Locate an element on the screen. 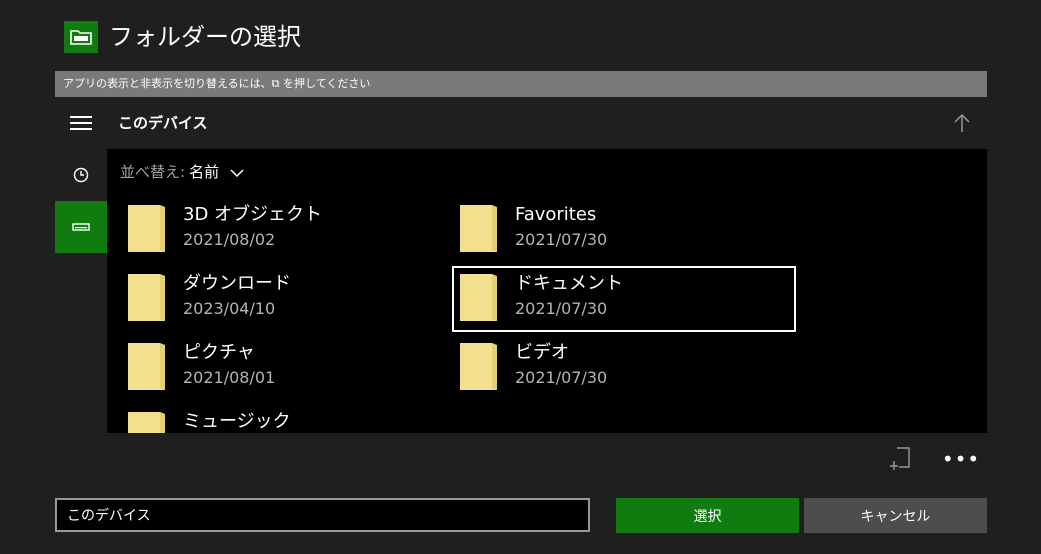  sort-dropdown: 並べ替え: 名前 is located at coordinates (182, 172).